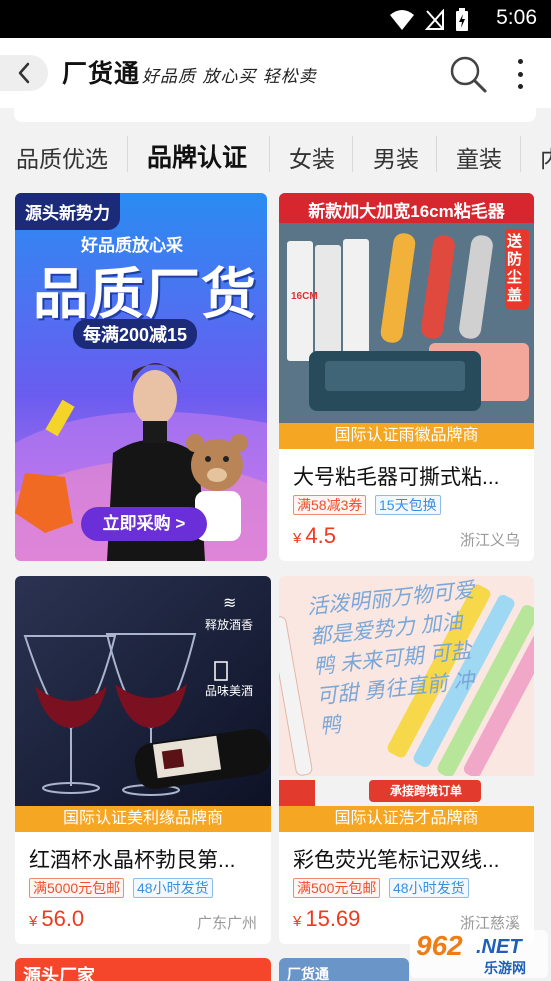  Describe the element at coordinates (135, 334) in the screenshot. I see `banner-promo: 每满200减15` at that location.